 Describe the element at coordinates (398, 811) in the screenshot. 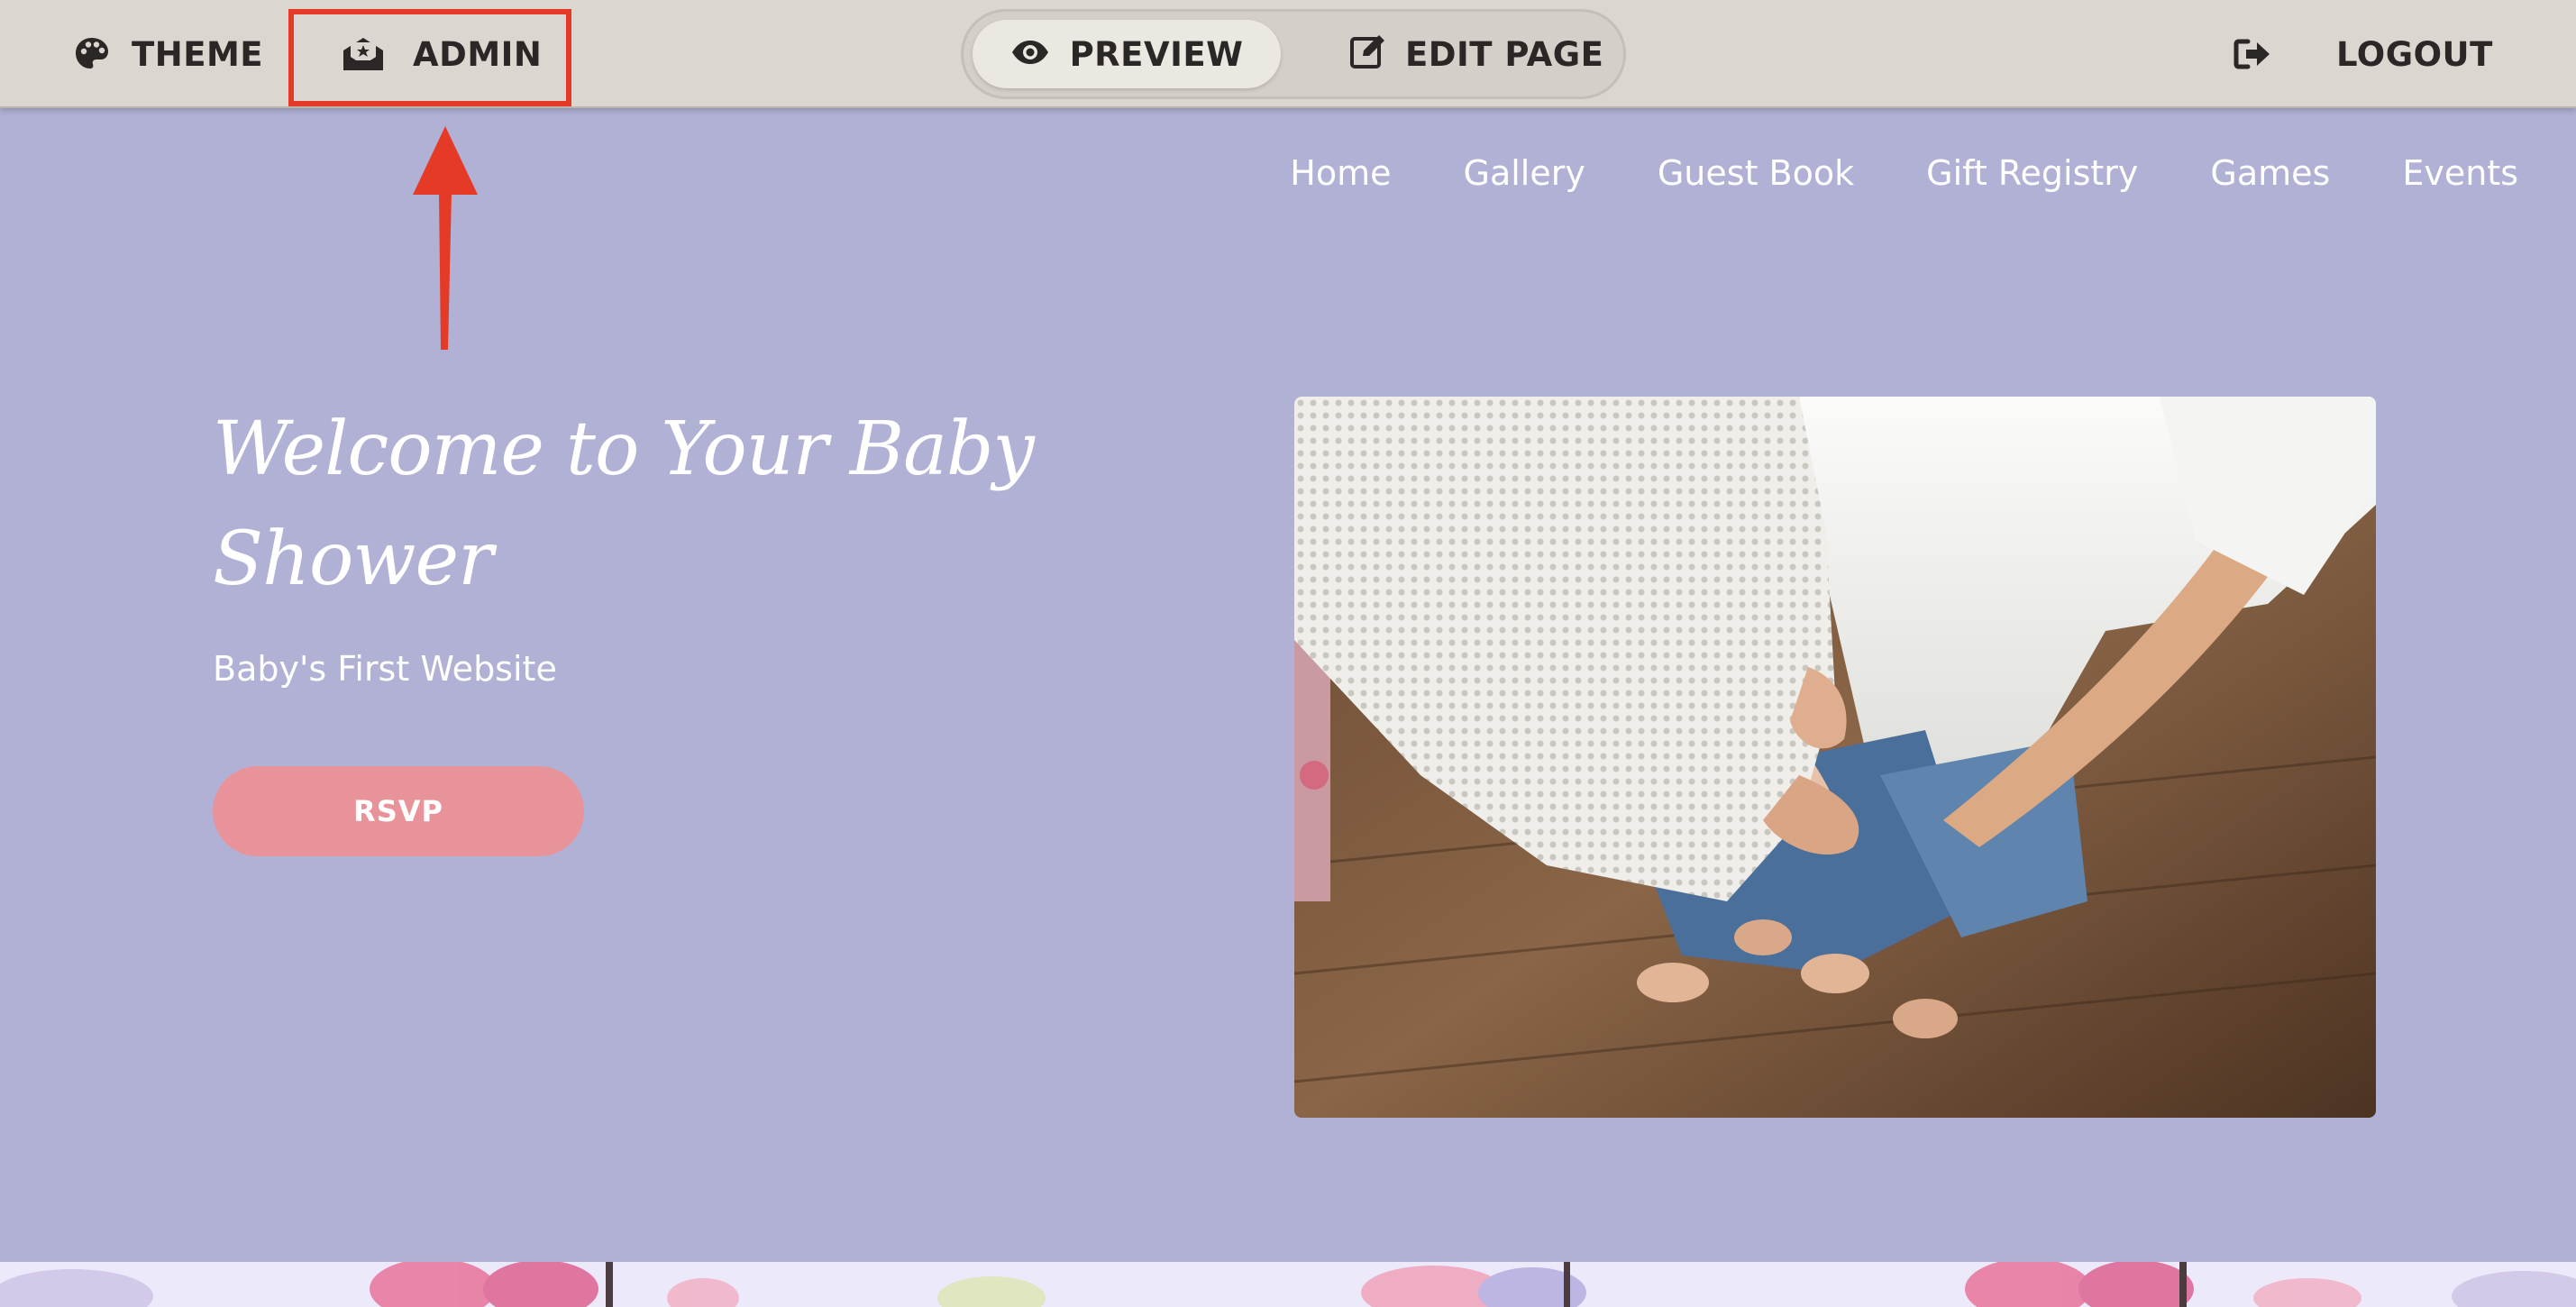

I see `rsvp-button: RSVP` at that location.